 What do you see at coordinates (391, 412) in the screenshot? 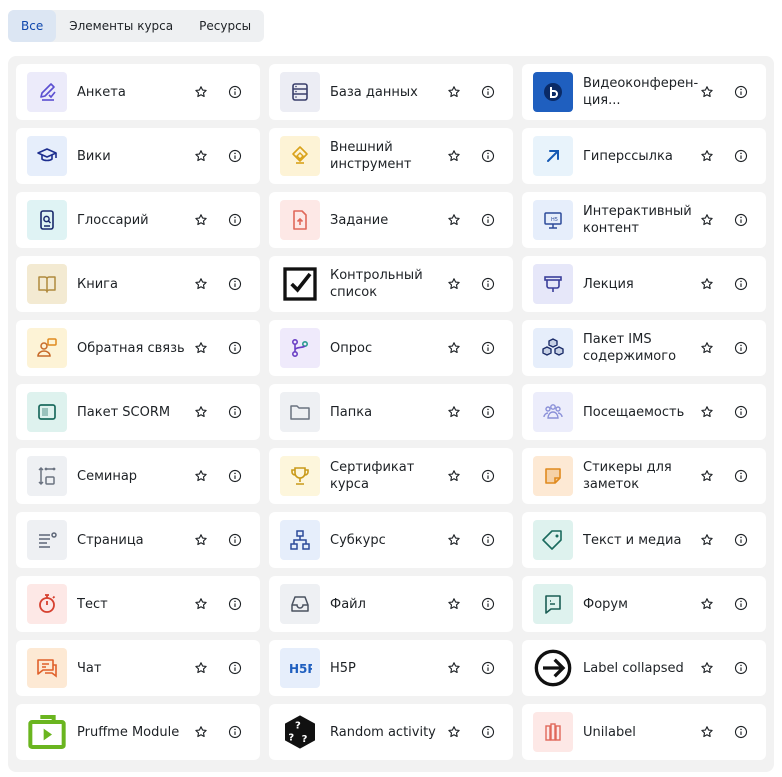
I see `module-card-folder: Папка` at bounding box center [391, 412].